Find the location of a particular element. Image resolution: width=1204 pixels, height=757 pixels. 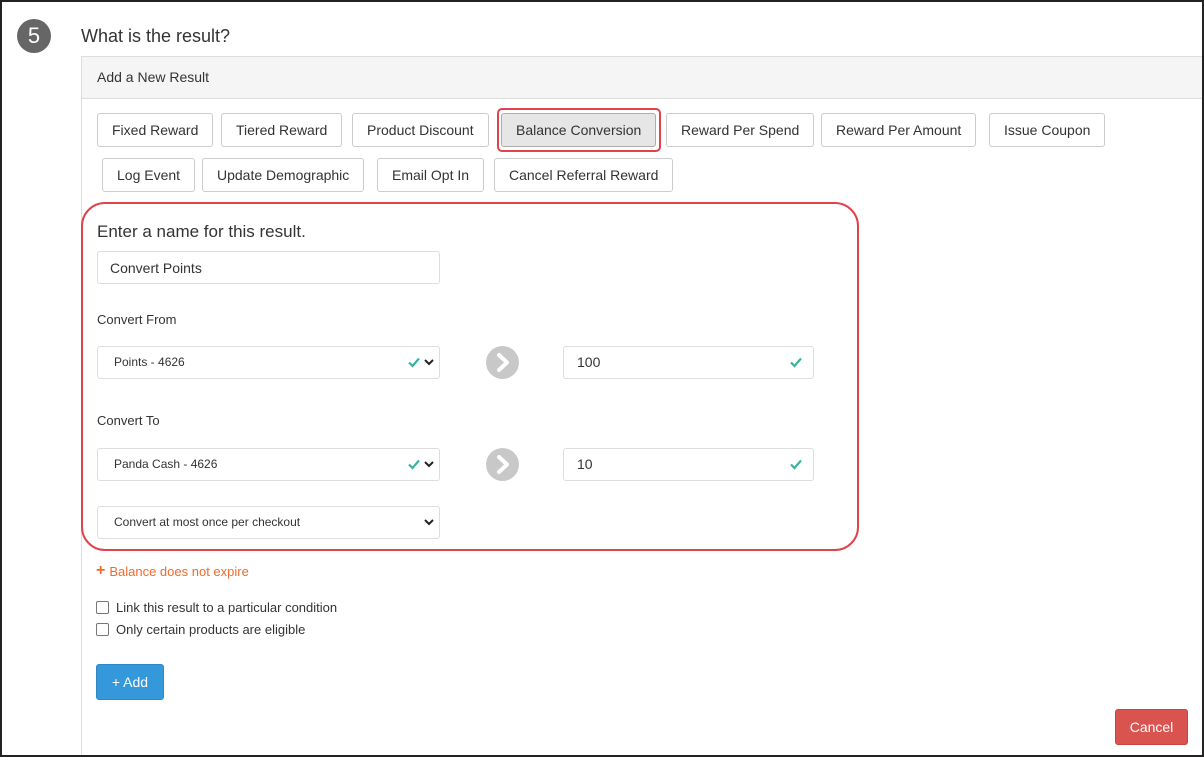

log-event-button: Log Event is located at coordinates (149, 175).